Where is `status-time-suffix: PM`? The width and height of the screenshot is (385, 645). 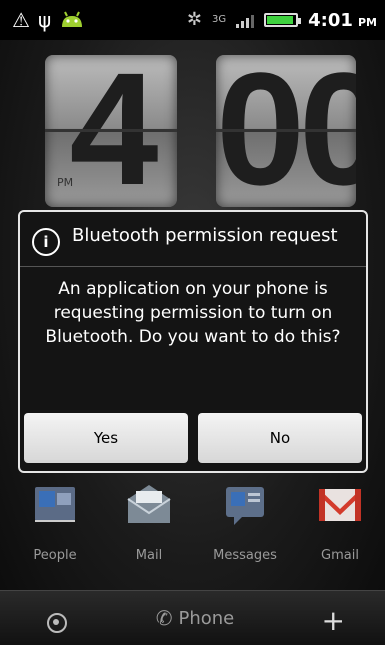
status-time-suffix: PM is located at coordinates (367, 22).